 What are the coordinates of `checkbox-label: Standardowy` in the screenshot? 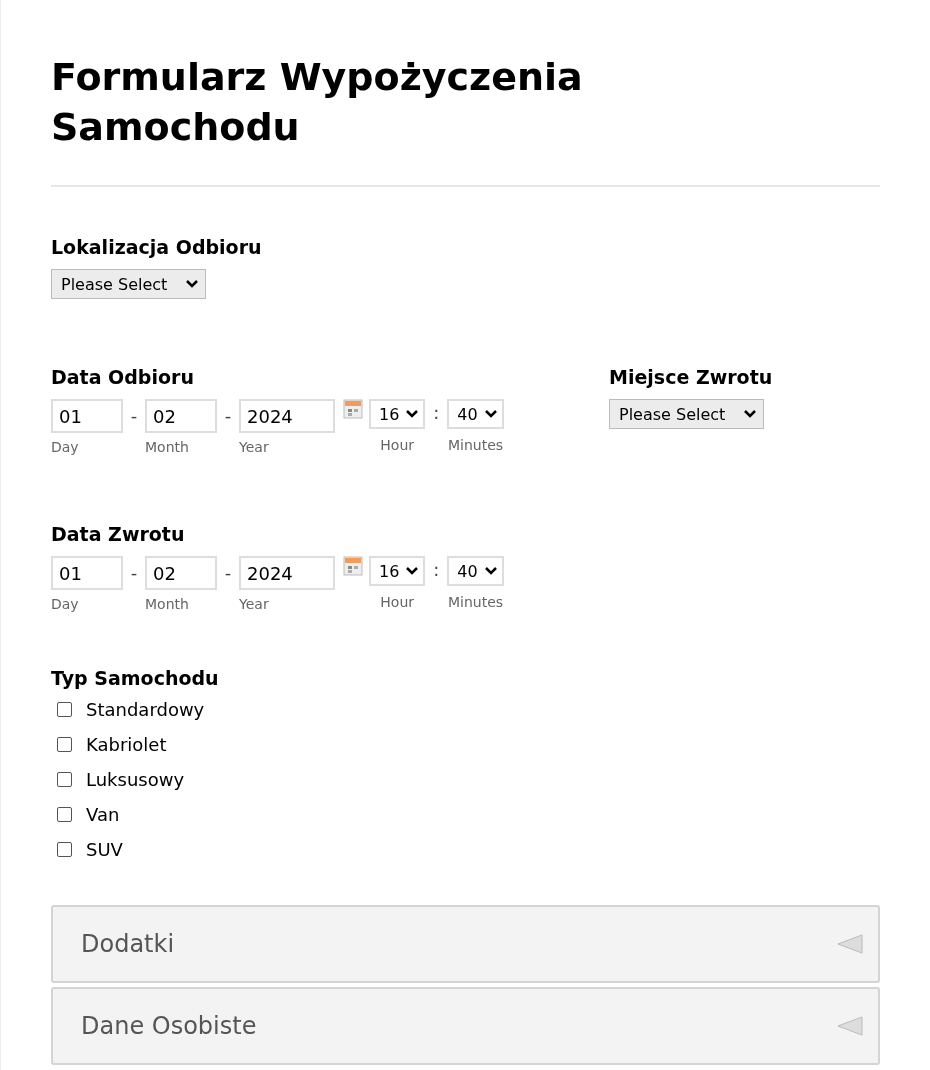 It's located at (145, 709).